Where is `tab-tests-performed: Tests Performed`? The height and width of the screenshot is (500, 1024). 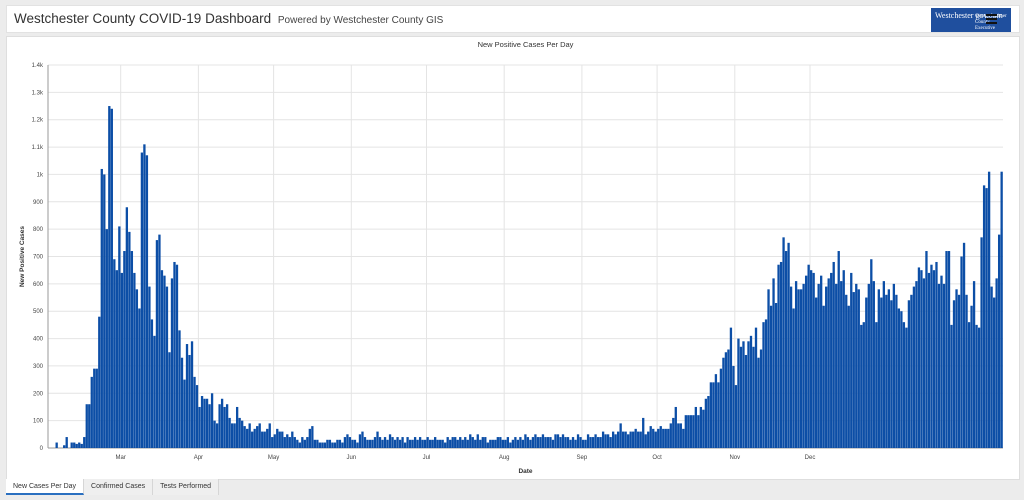 tab-tests-performed: Tests Performed is located at coordinates (186, 487).